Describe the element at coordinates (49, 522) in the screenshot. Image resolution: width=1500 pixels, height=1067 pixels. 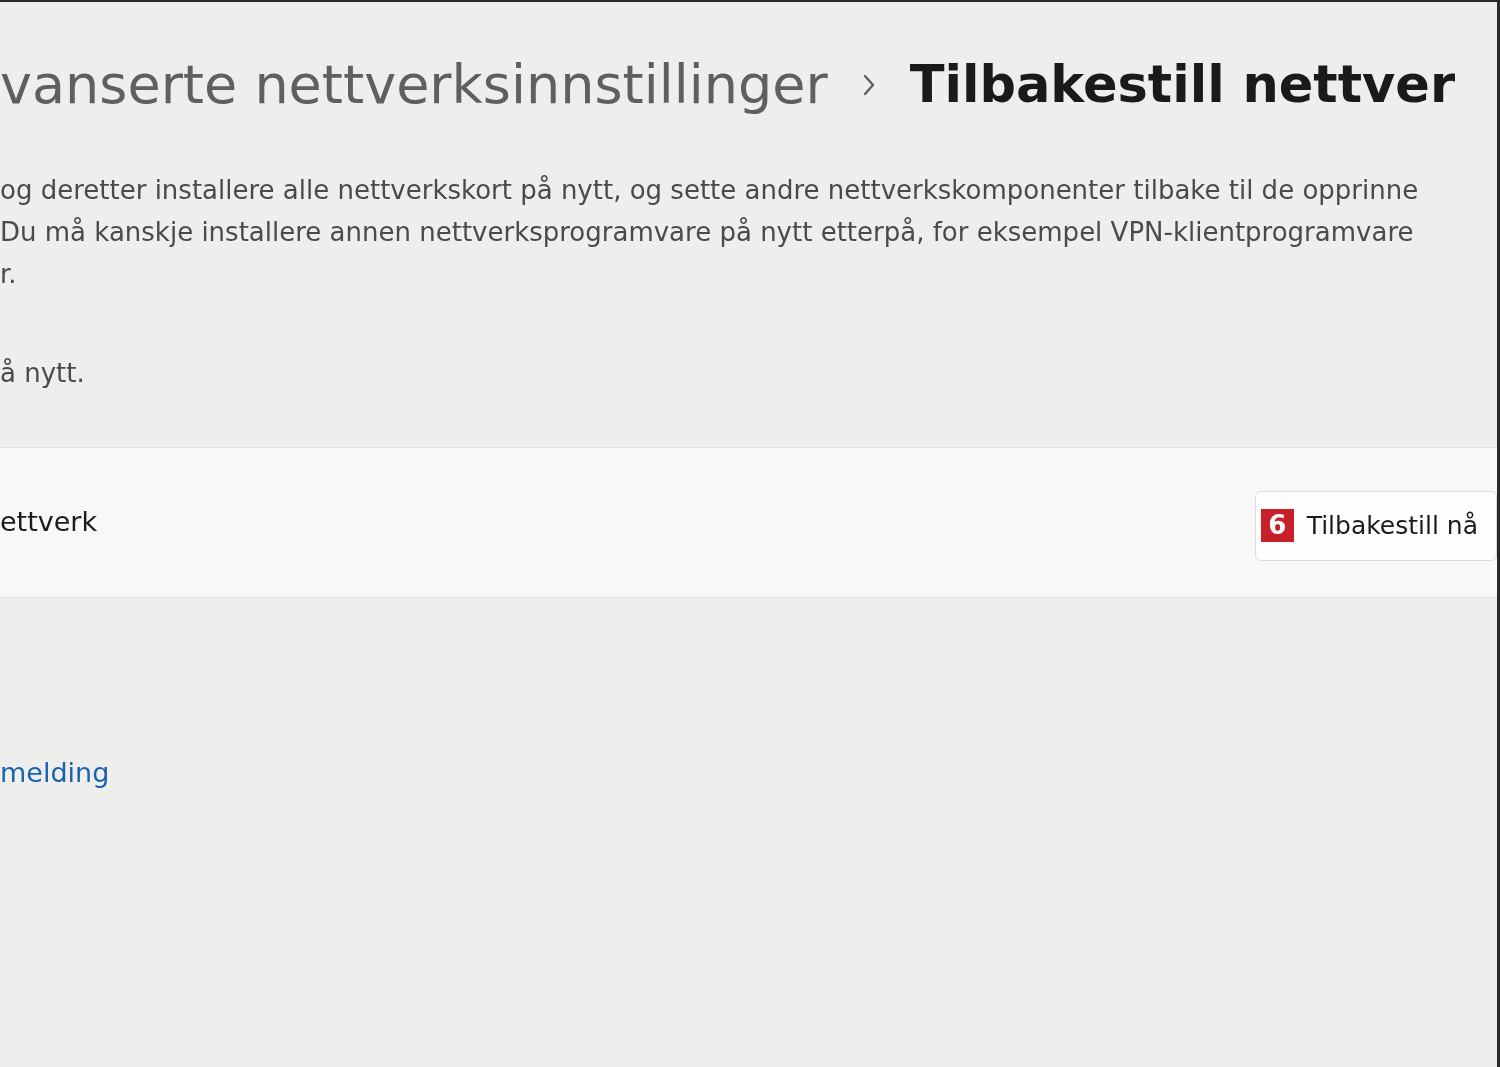
I see `setting-label: ettverk` at that location.